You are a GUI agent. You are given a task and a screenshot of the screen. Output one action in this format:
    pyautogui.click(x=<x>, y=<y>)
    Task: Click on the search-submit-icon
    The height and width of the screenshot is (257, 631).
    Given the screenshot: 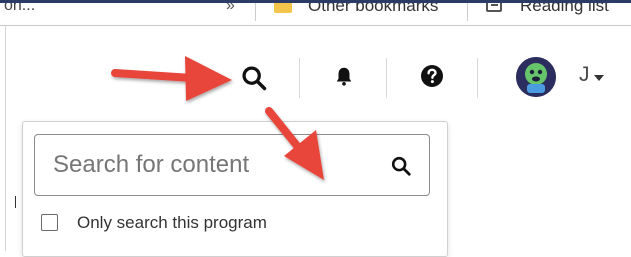 What is the action you would take?
    pyautogui.click(x=401, y=166)
    